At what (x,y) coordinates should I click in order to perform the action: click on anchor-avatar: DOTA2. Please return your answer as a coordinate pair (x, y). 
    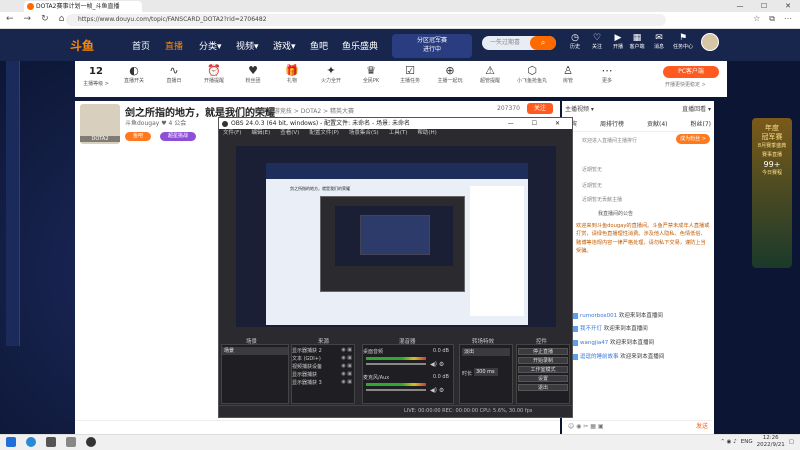
    Looking at the image, I should click on (100, 124).